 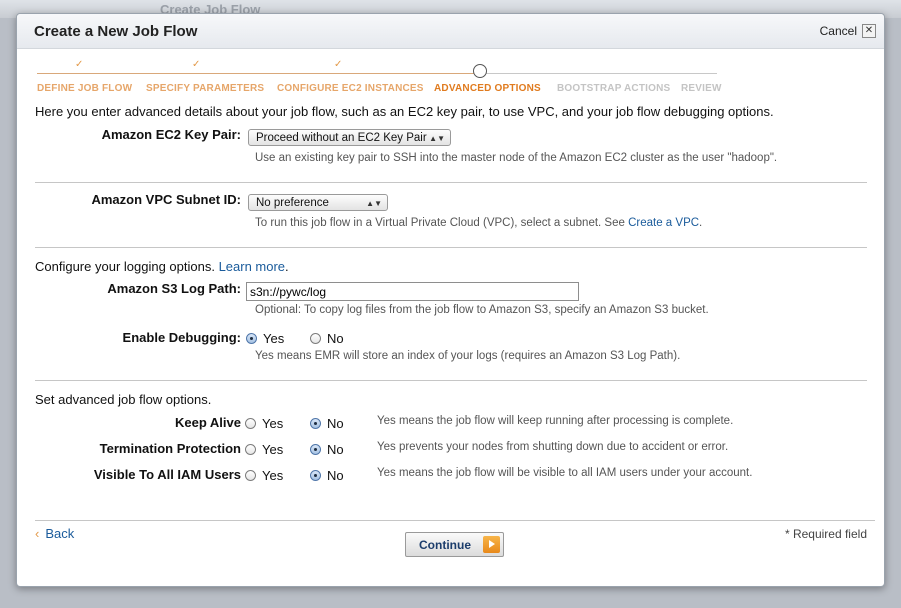 I want to click on visible-to-all-iam-users-yes-radio: Yes, so click(x=264, y=475).